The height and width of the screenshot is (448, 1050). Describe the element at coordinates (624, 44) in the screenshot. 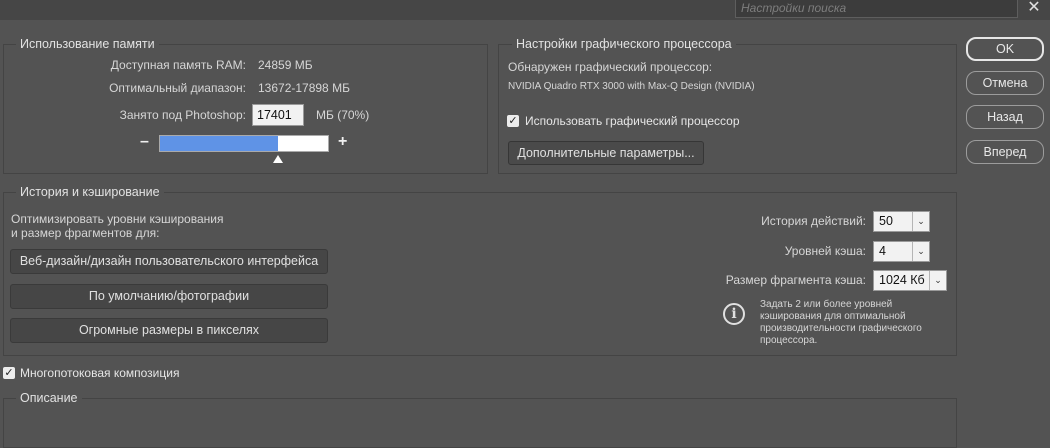

I see `gpu-settings-title: Настройки графического процессора` at that location.